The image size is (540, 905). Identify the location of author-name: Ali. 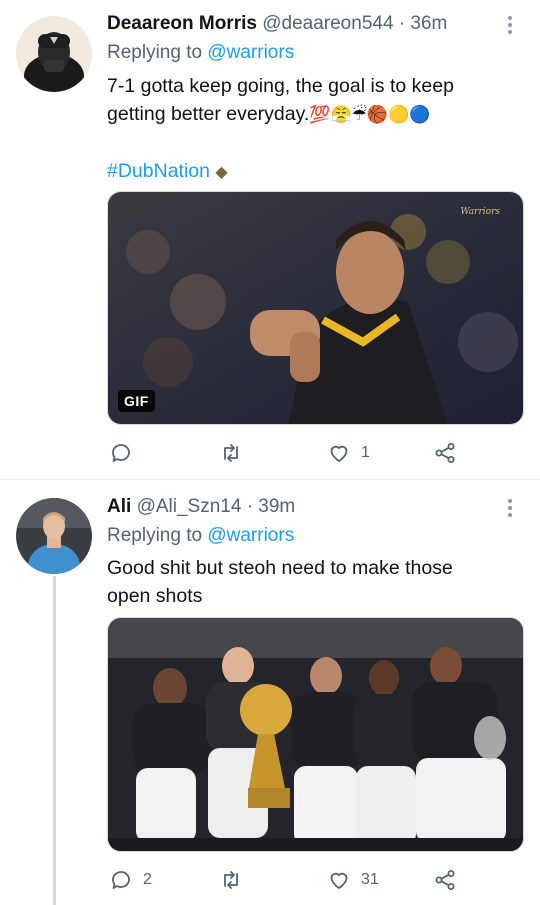
(119, 506).